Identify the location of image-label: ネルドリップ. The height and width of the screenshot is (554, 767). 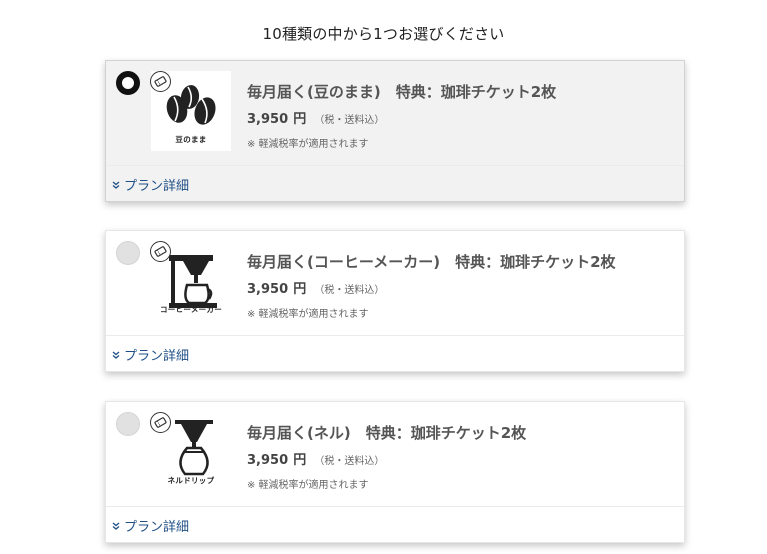
(191, 480).